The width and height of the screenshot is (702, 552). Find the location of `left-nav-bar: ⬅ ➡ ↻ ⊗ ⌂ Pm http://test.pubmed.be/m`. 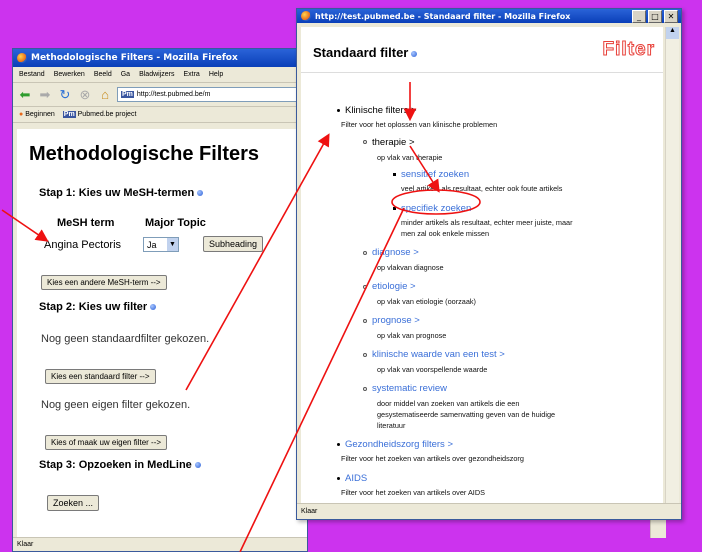

left-nav-bar: ⬅ ➡ ↻ ⊗ ⌂ Pm http://test.pubmed.be/m is located at coordinates (160, 95).